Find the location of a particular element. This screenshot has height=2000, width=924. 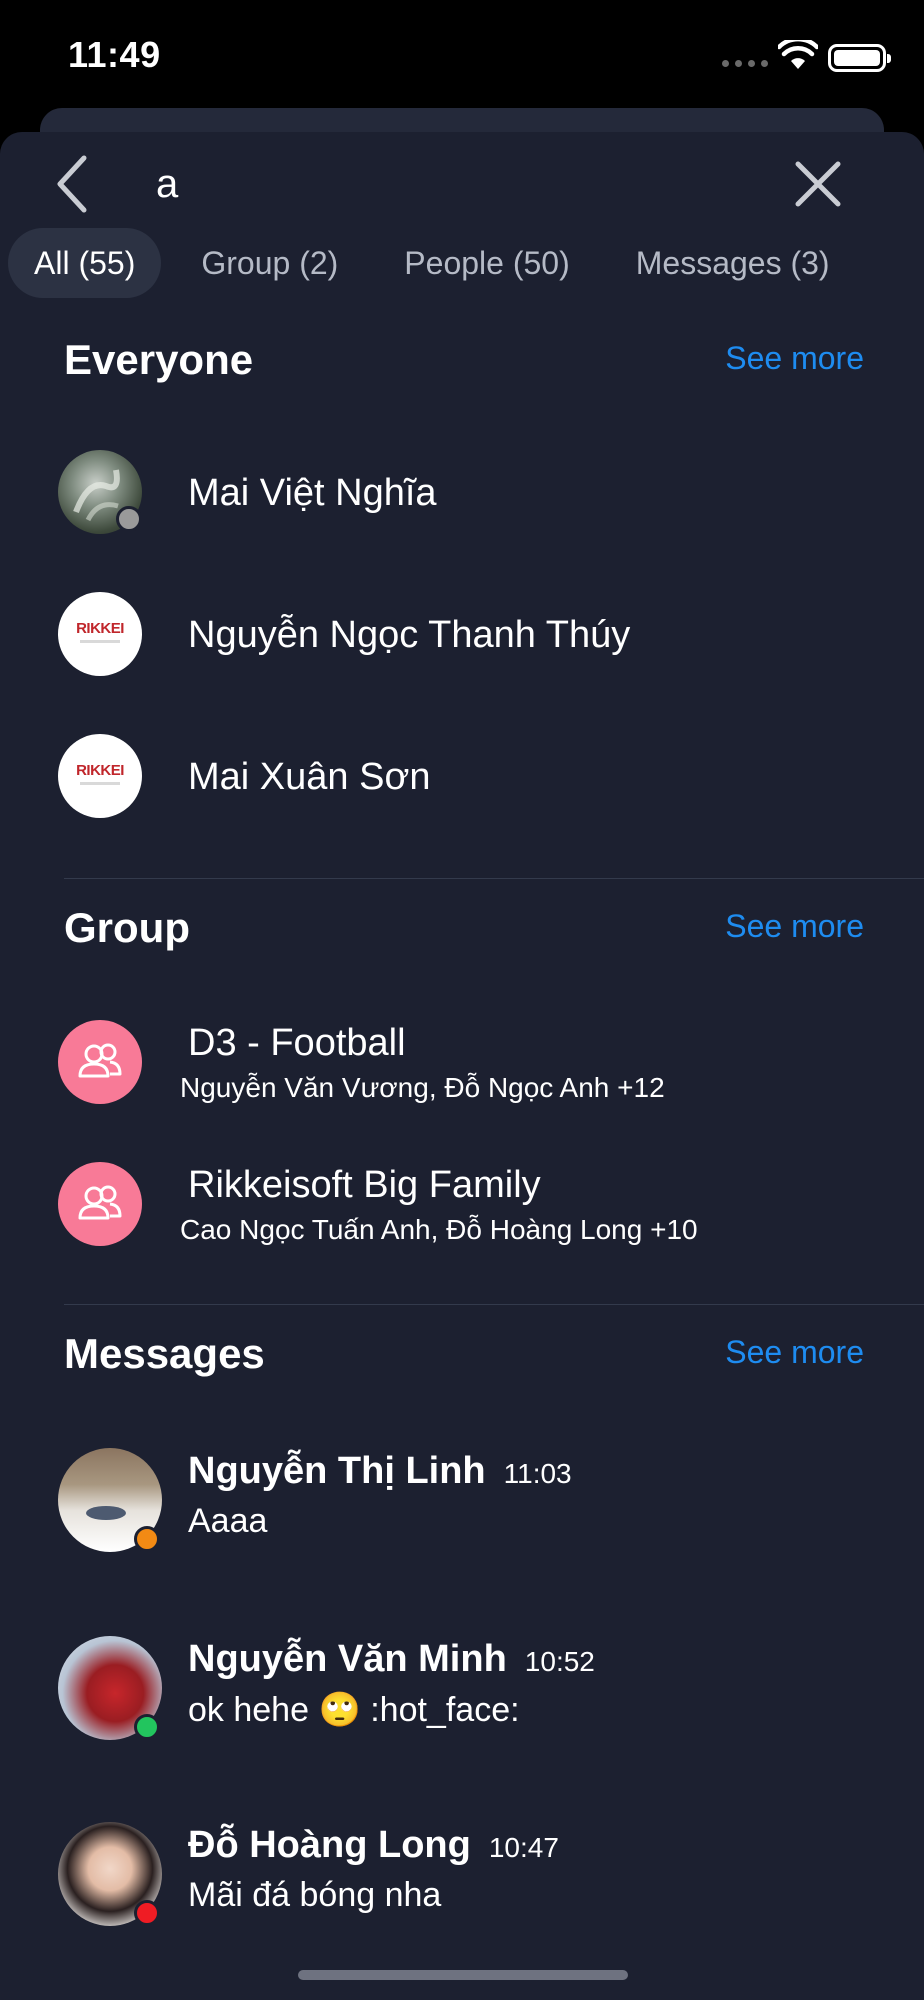

message-sender: Đỗ Hoàng Long 10:47 is located at coordinates (373, 1845).